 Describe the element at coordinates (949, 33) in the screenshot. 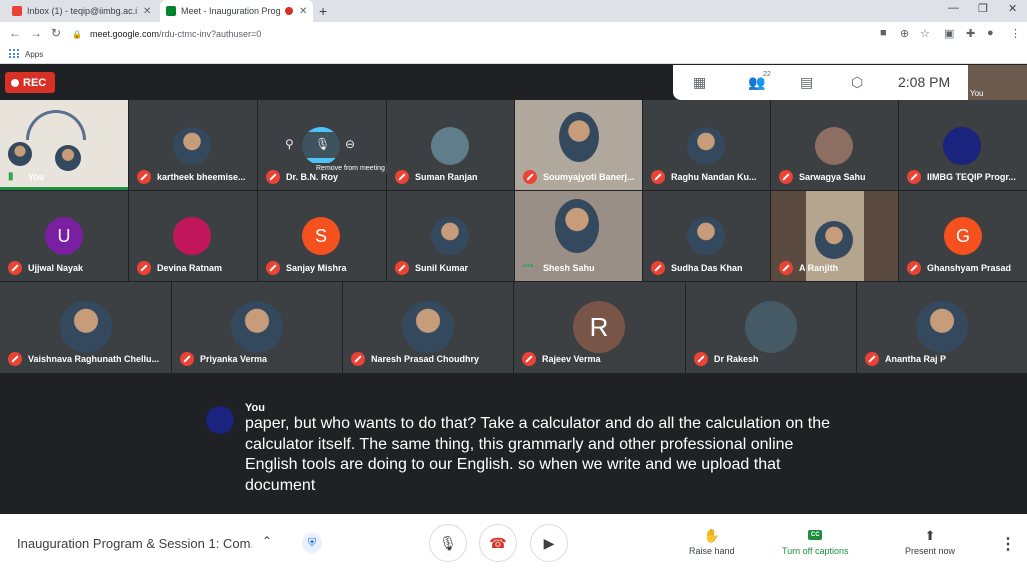

I see `extension-icon: ▣` at that location.